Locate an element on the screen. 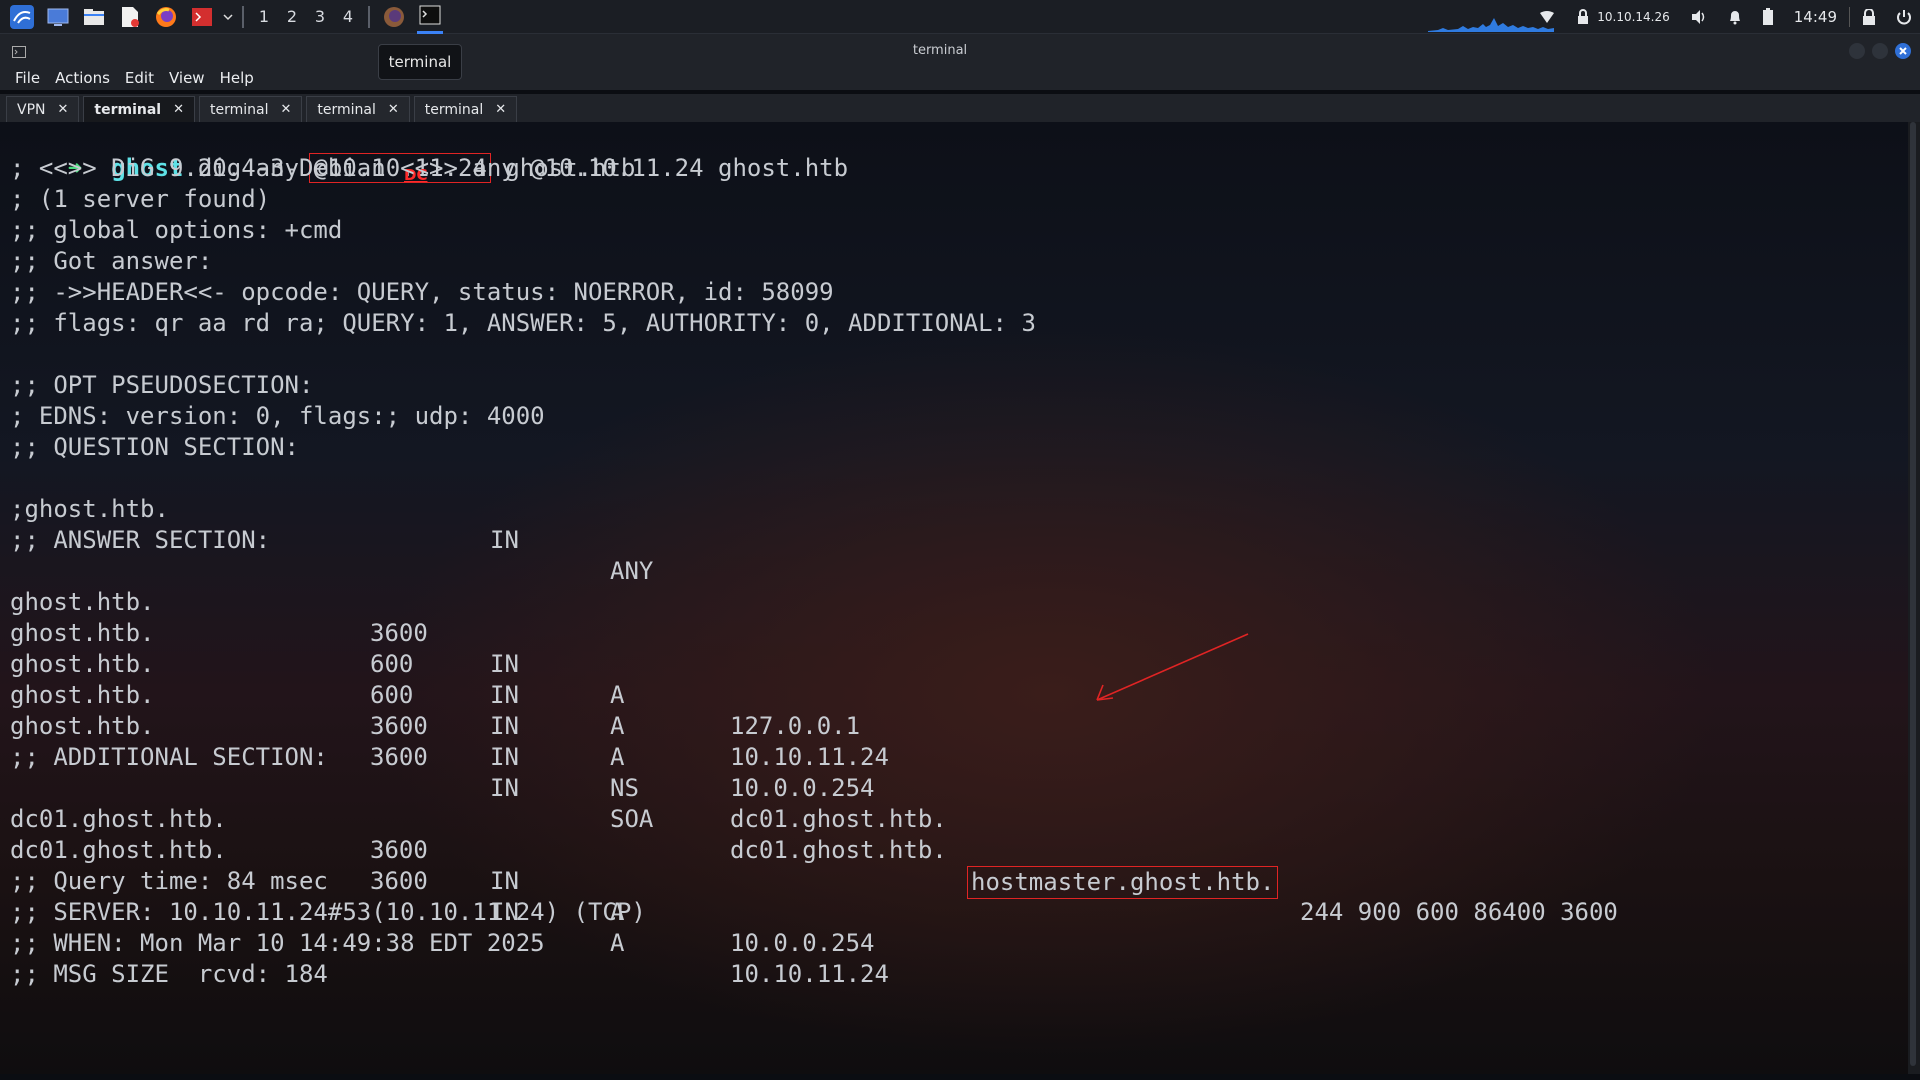  menu-bar: File Actions Edit View Help is located at coordinates (960, 78).